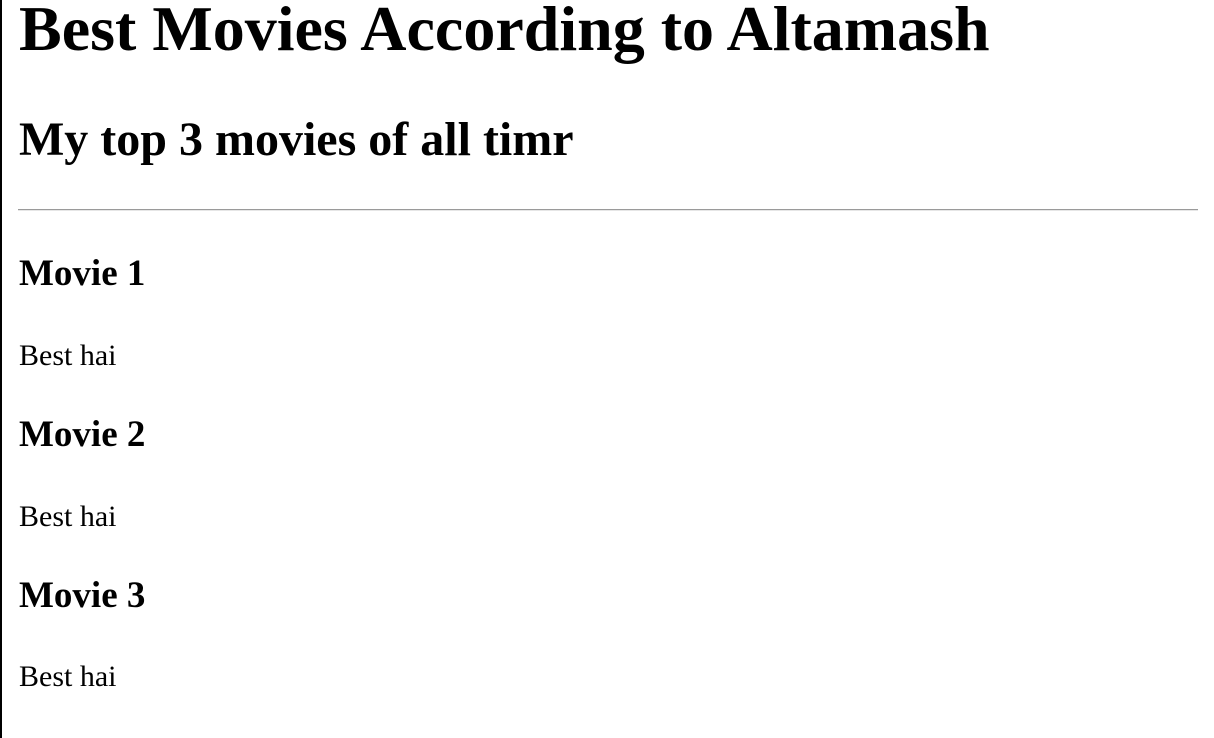 Image resolution: width=1214 pixels, height=738 pixels. Describe the element at coordinates (82, 434) in the screenshot. I see `movie-2-title: Movie 2` at that location.